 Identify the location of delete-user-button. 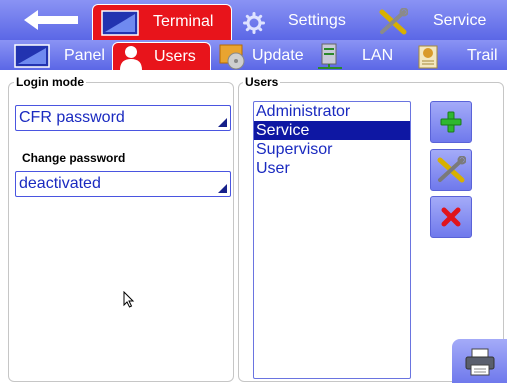
(451, 217).